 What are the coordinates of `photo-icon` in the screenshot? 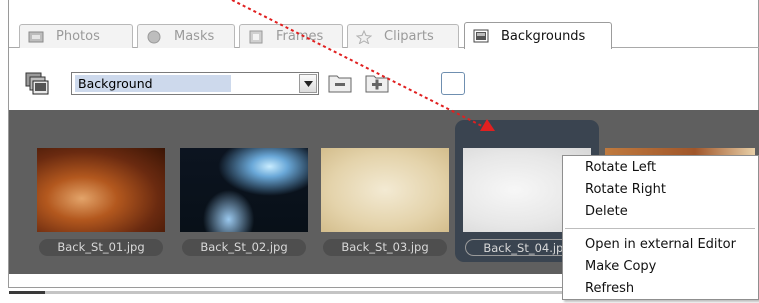 It's located at (36, 37).